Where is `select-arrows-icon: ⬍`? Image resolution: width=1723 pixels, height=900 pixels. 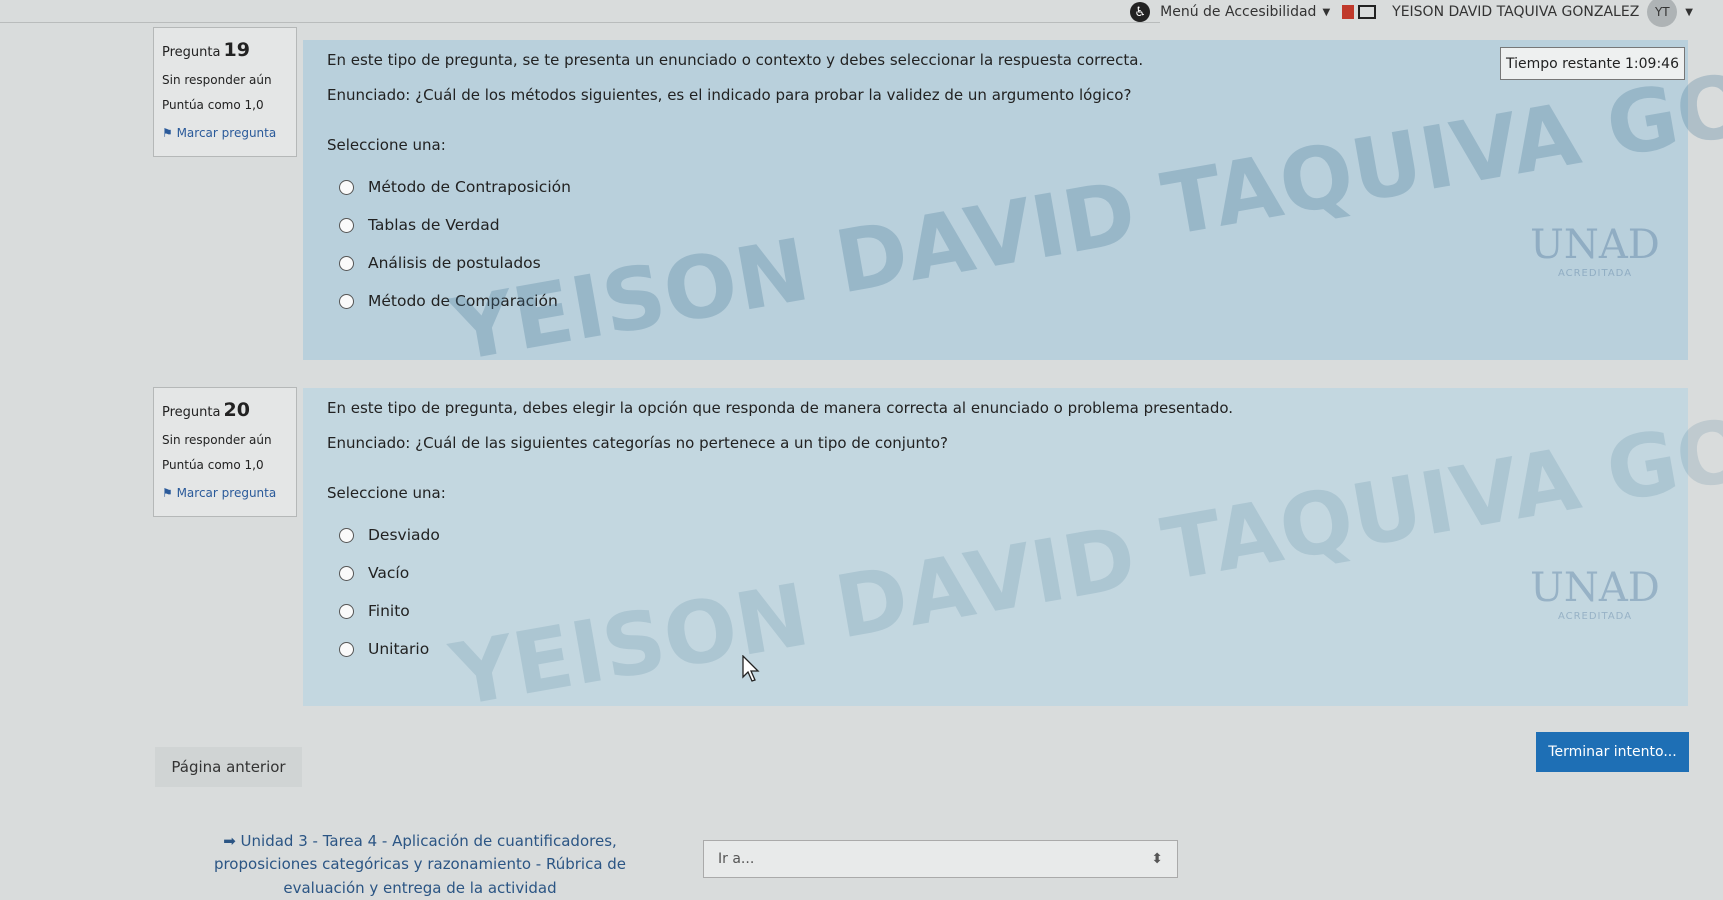
select-arrows-icon: ⬍ is located at coordinates (1157, 859).